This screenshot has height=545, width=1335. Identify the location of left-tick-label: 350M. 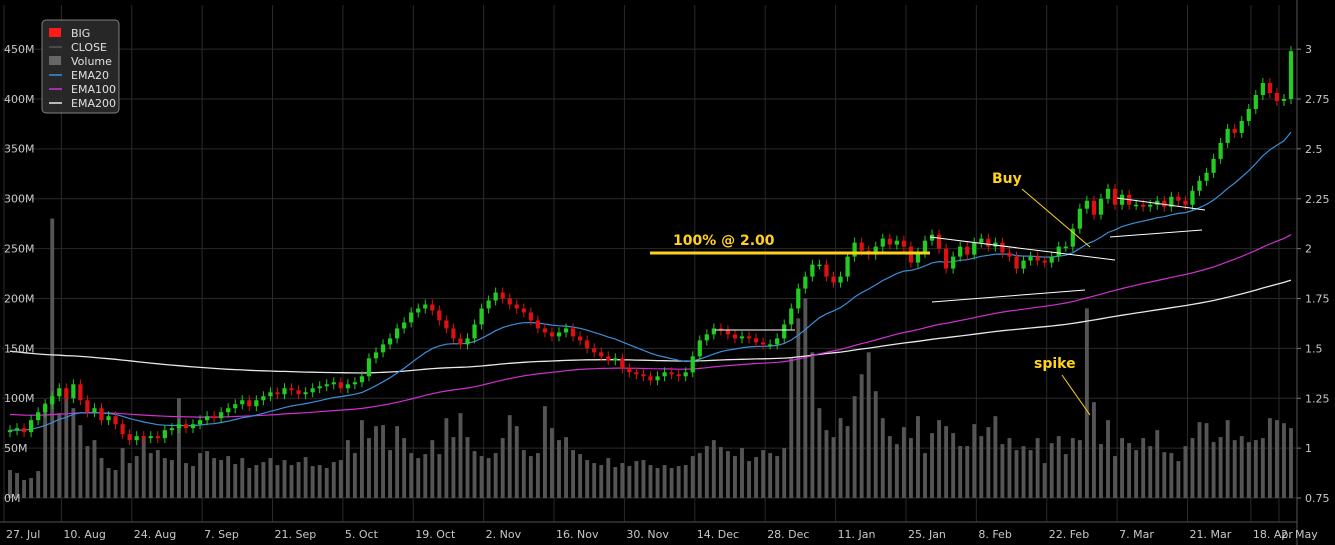
(19, 149).